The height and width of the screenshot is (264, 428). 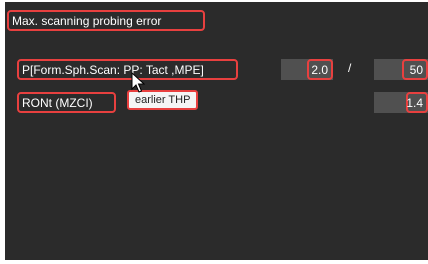 What do you see at coordinates (113, 69) in the screenshot?
I see `row-label-text: P[Form.Sph.Scan: PP: Tact ,MPE]` at bounding box center [113, 69].